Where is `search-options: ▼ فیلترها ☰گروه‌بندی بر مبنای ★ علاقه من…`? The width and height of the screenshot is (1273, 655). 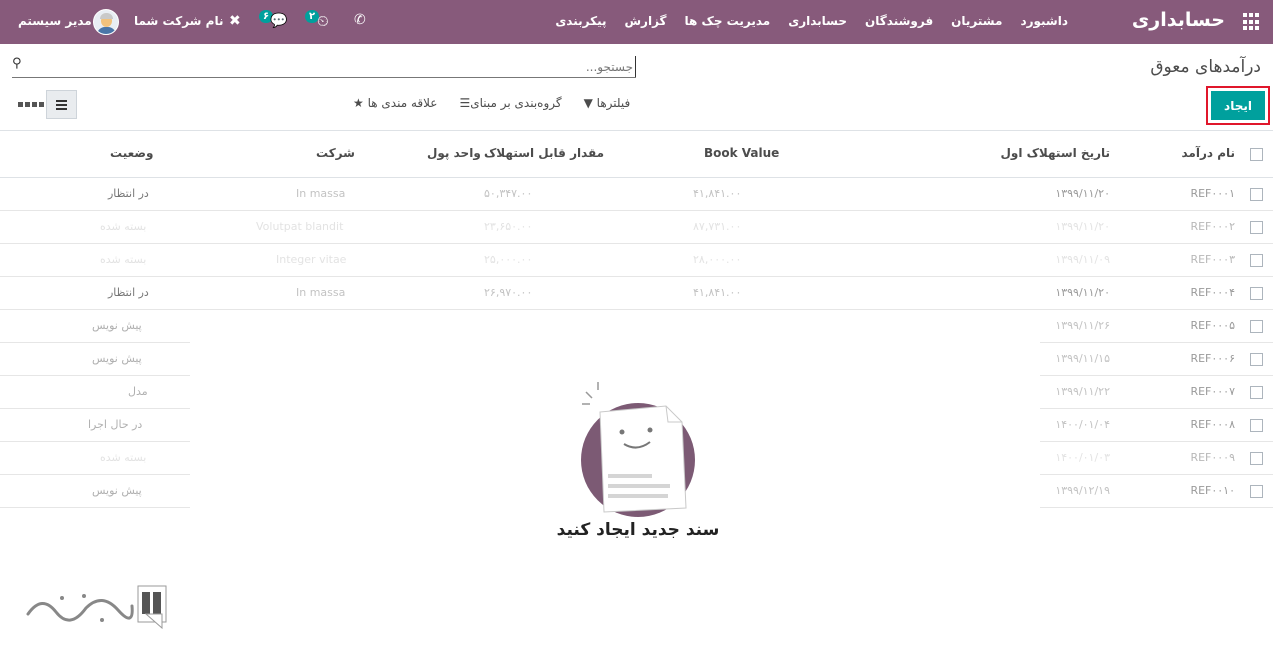 search-options: ▼ فیلترها ☰گروه‌بندی بر مبنای ★ علاقه من… is located at coordinates (491, 103).